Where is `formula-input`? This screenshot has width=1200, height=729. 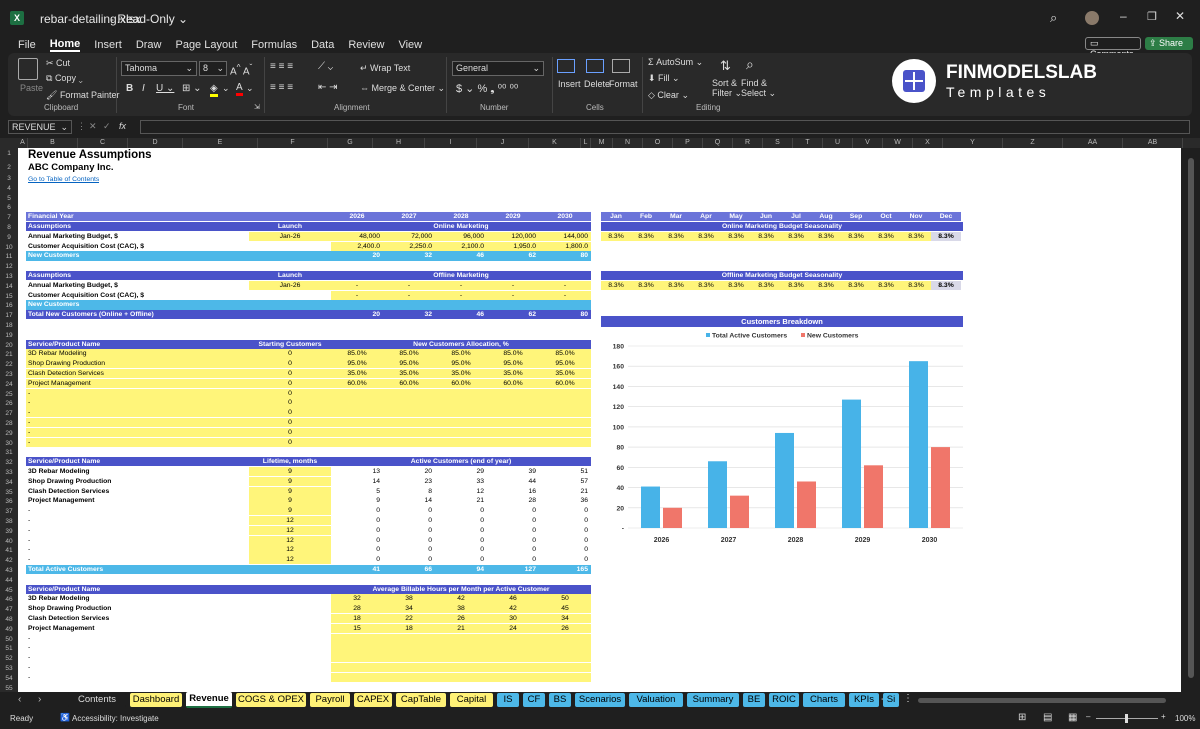
formula-input is located at coordinates (665, 127).